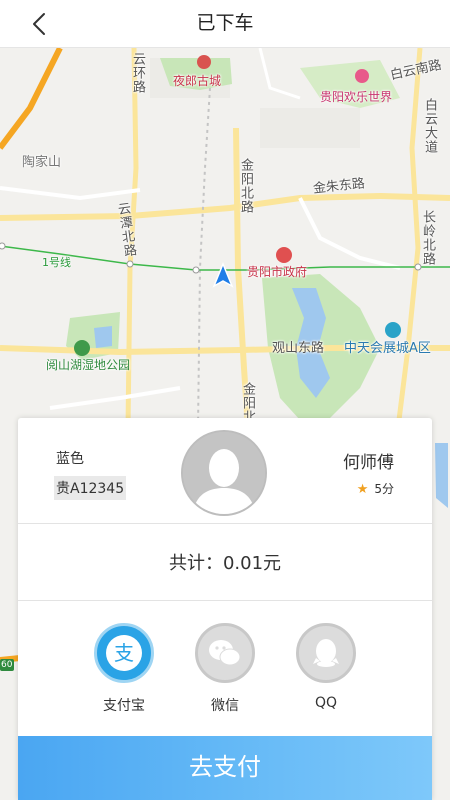 The width and height of the screenshot is (450, 800). Describe the element at coordinates (124, 706) in the screenshot. I see `payment-label: 支付宝` at that location.